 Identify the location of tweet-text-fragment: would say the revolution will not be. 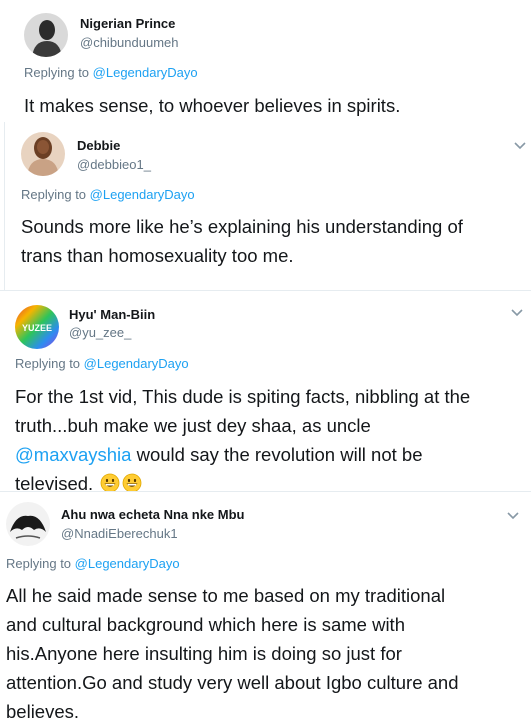
(279, 454).